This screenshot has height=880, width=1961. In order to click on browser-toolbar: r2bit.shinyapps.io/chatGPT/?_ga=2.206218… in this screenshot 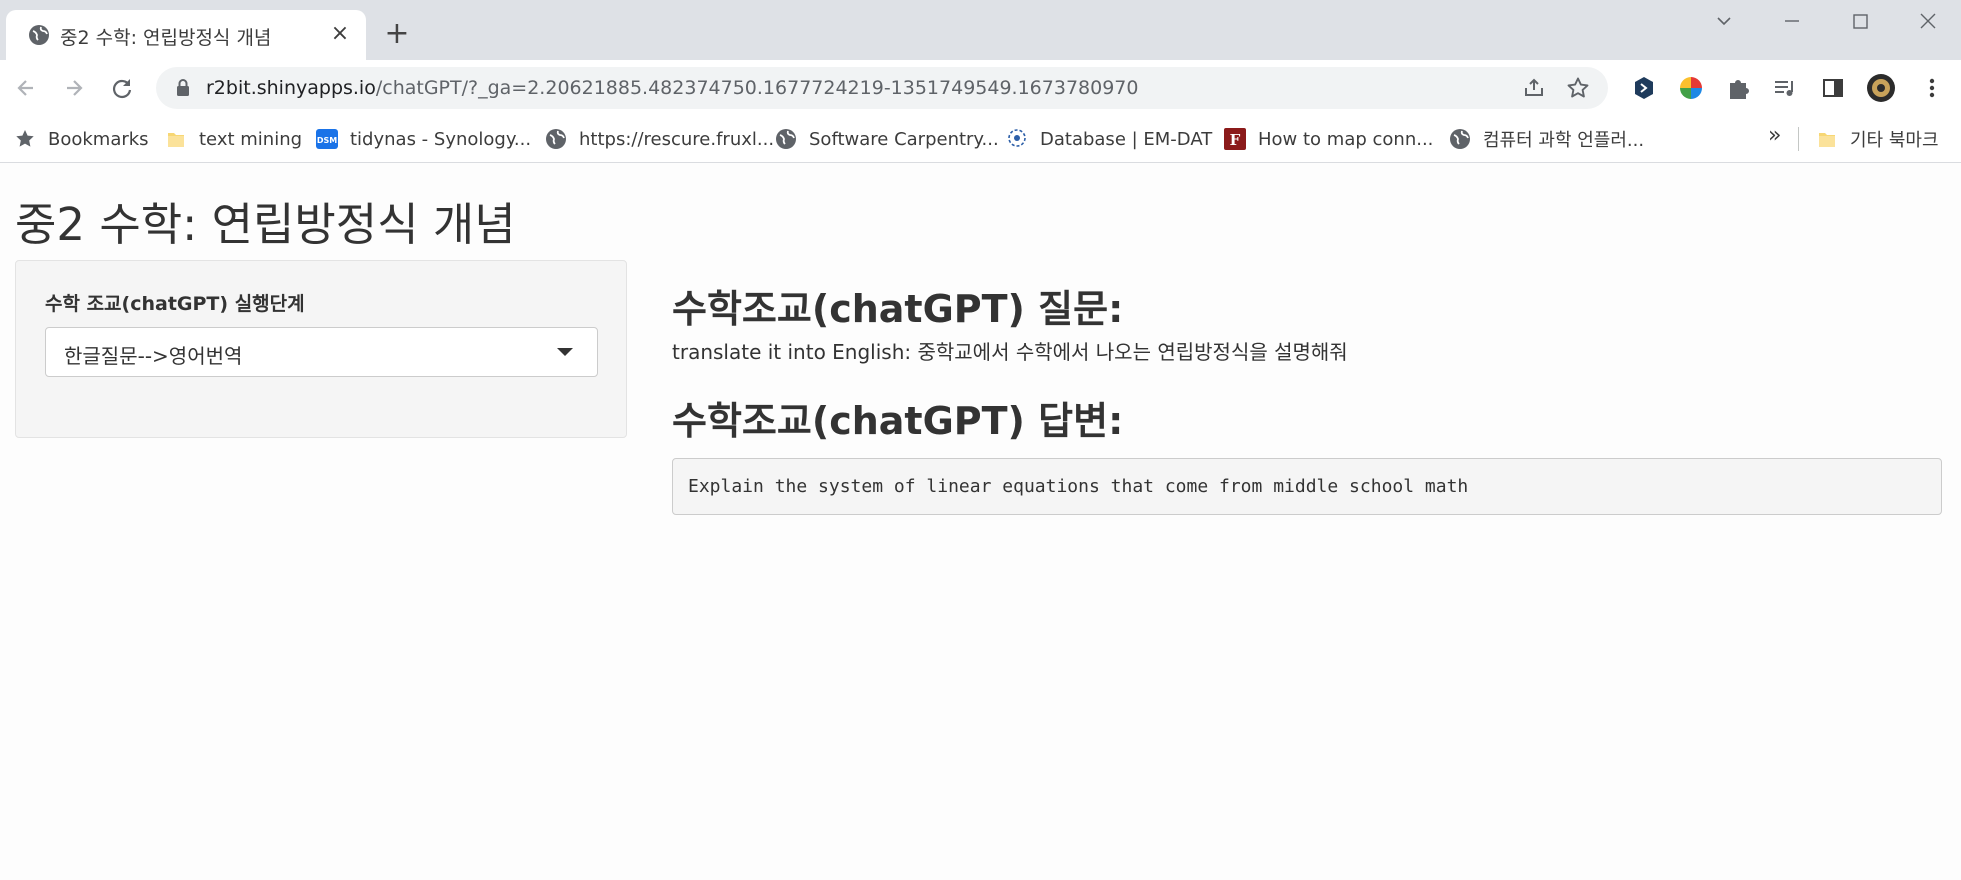, I will do `click(980, 87)`.